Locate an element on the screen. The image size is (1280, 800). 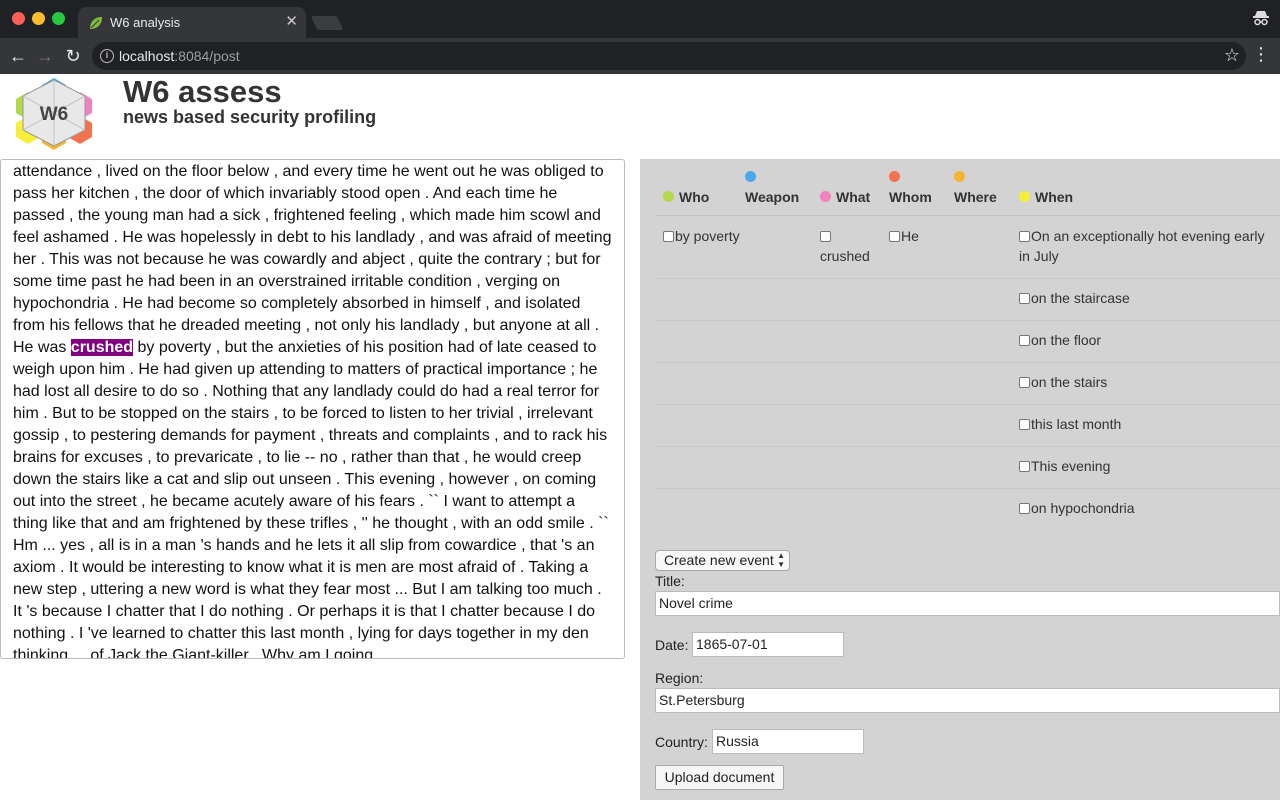
title-input: Novel crime is located at coordinates (967, 603).